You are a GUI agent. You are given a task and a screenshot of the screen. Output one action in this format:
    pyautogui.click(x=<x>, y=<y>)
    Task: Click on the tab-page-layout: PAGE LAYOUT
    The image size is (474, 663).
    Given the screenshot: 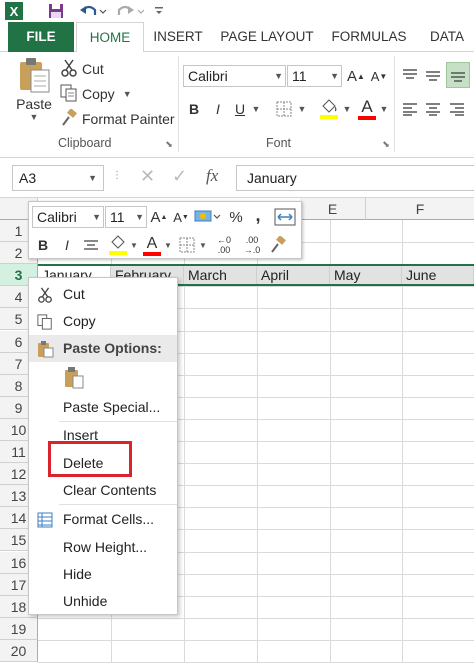 What is the action you would take?
    pyautogui.click(x=267, y=37)
    